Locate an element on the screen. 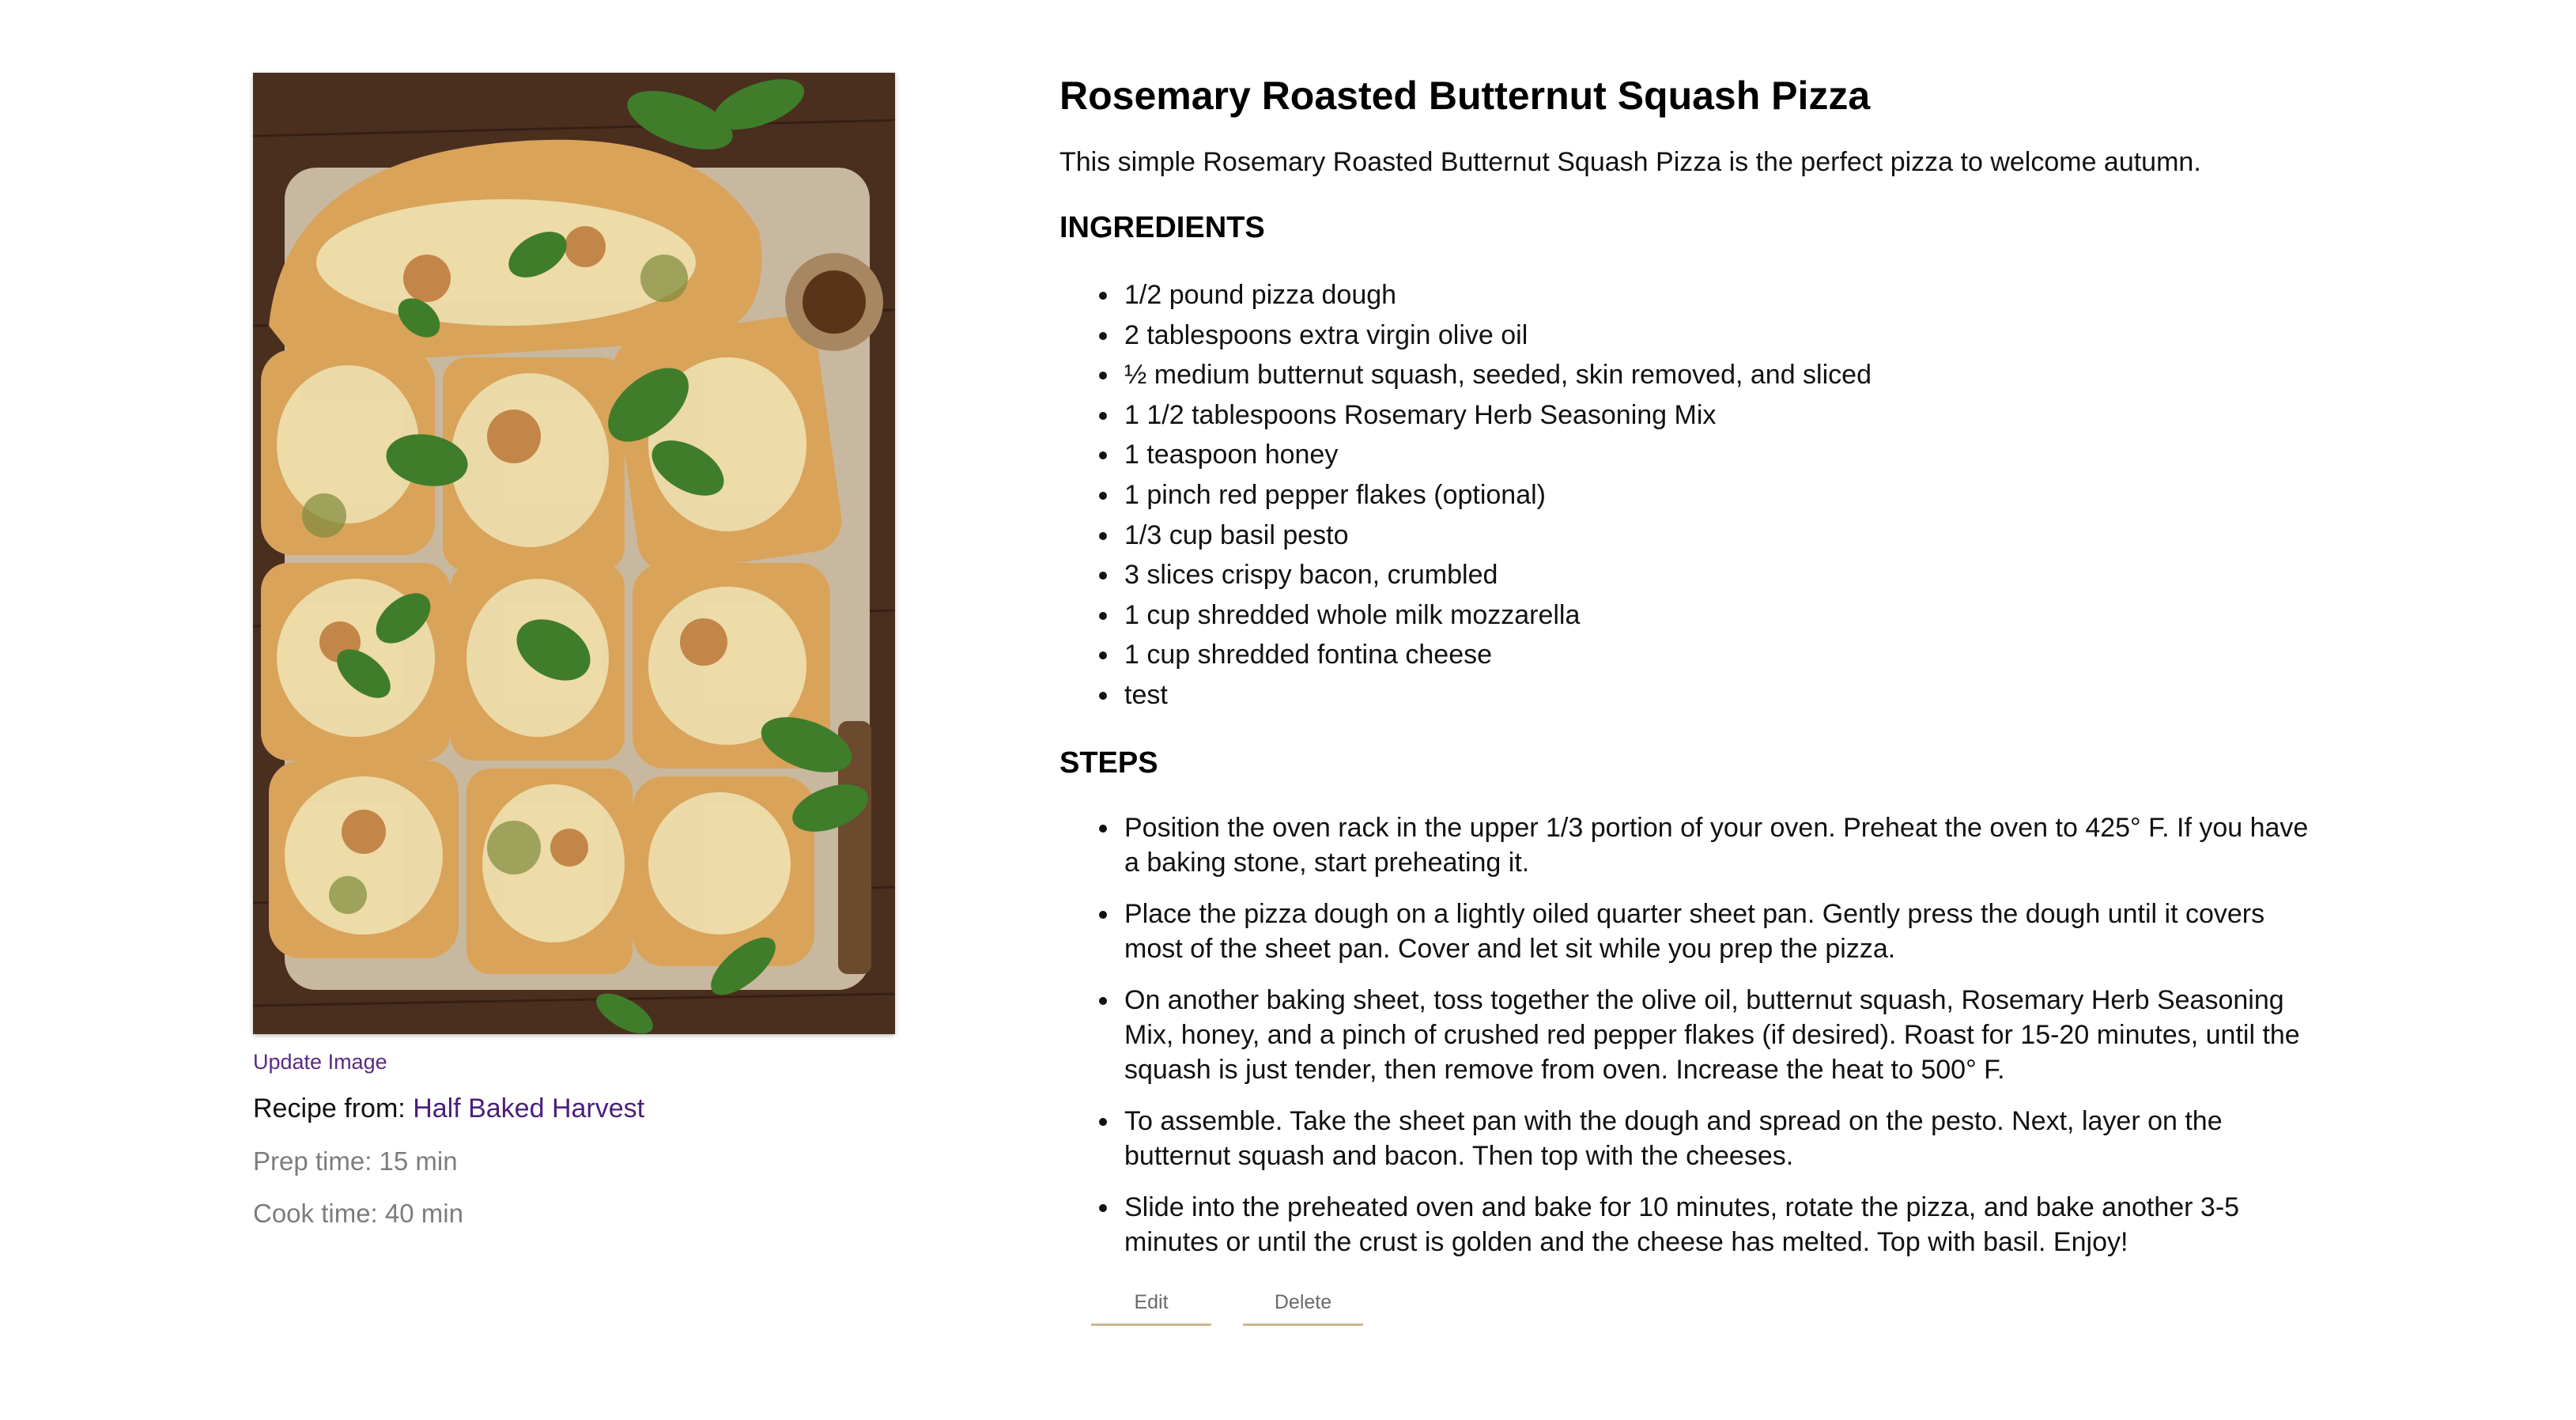  ingredients-heading: INGREDIENTS is located at coordinates (1162, 228).